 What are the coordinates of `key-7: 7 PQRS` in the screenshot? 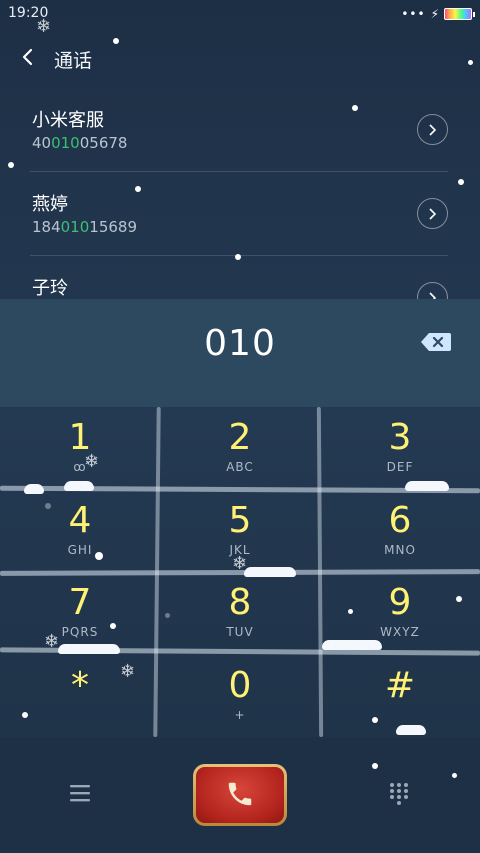 It's located at (80, 613).